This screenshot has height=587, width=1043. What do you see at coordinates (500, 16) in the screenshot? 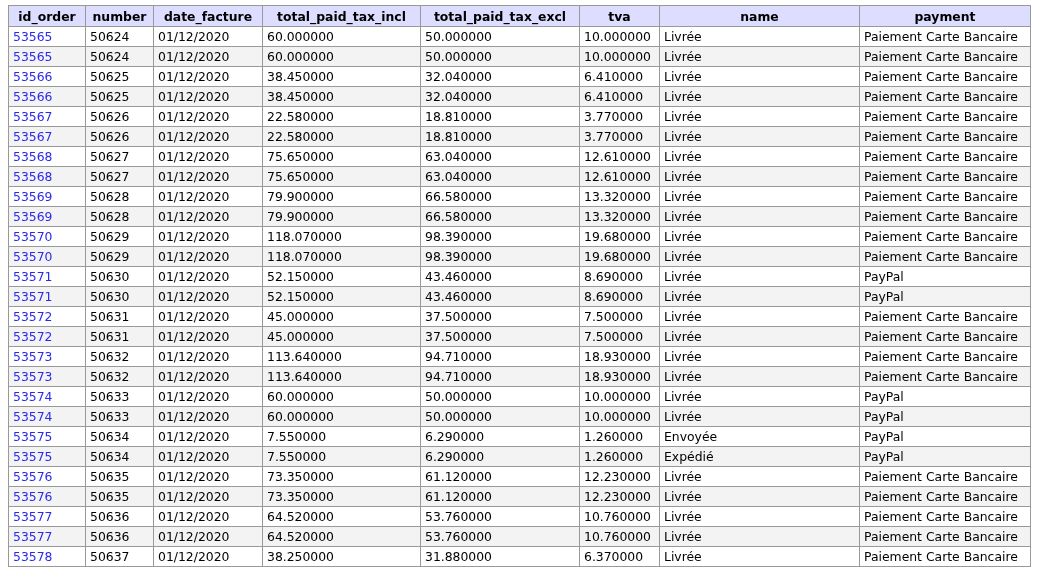
I see `column-header: total_paid_tax_excl` at bounding box center [500, 16].